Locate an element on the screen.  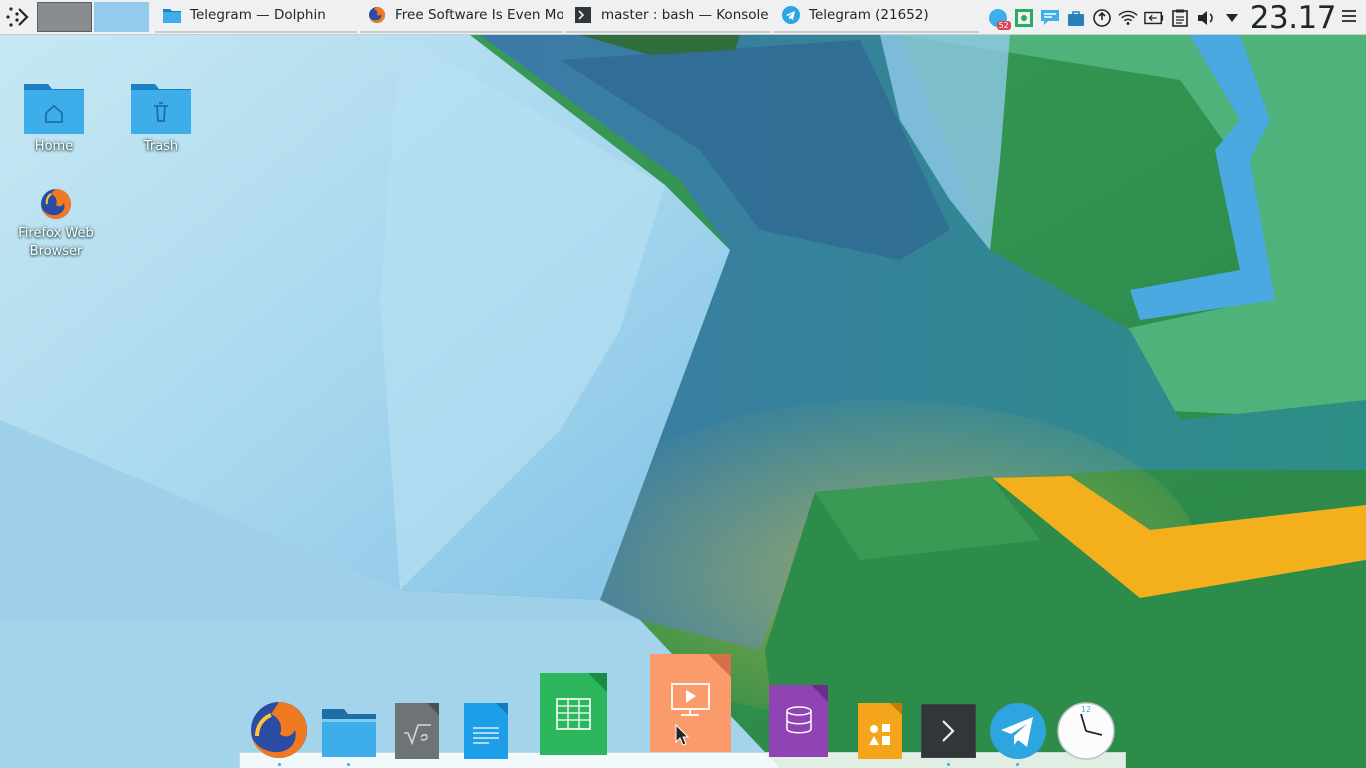
application-launcher-button is located at coordinates (17, 17).